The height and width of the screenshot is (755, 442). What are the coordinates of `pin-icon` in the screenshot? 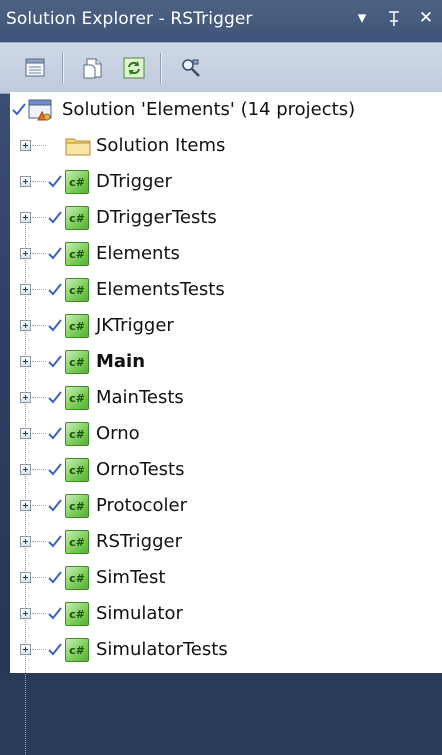 It's located at (394, 20).